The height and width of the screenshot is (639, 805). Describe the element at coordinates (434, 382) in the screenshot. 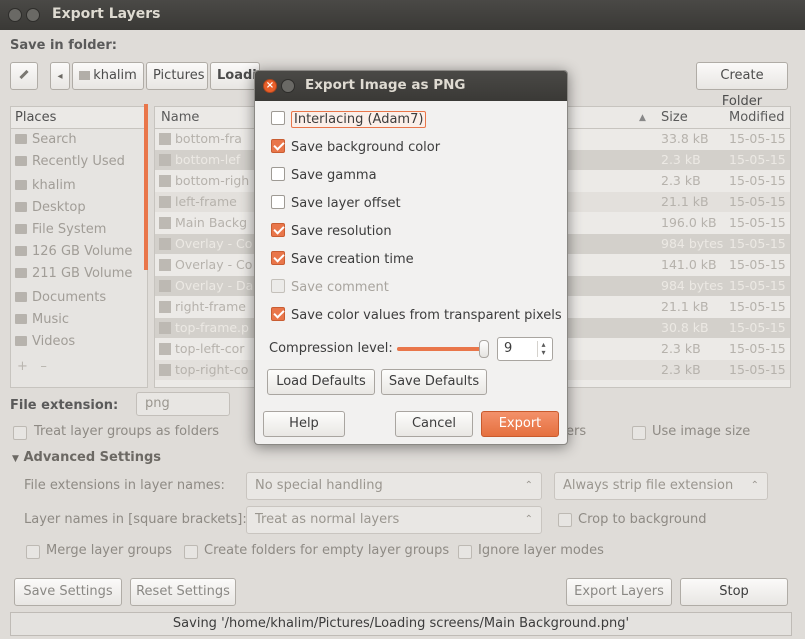

I see `save-defaults-button: Save Defaults` at that location.